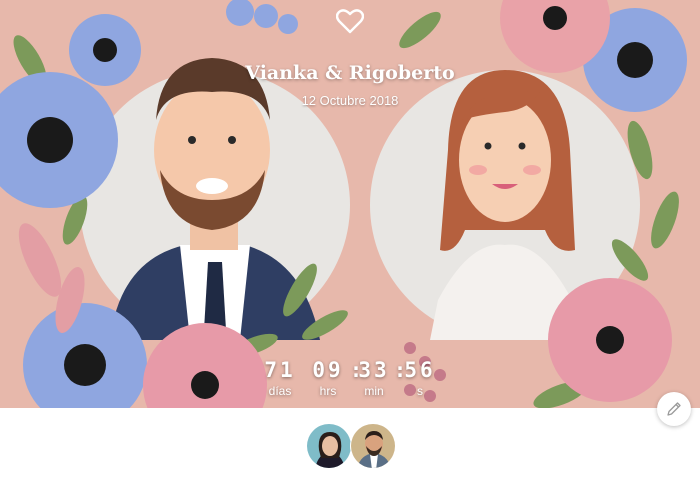  What do you see at coordinates (280, 391) in the screenshot?
I see `countdown-days-label: días` at bounding box center [280, 391].